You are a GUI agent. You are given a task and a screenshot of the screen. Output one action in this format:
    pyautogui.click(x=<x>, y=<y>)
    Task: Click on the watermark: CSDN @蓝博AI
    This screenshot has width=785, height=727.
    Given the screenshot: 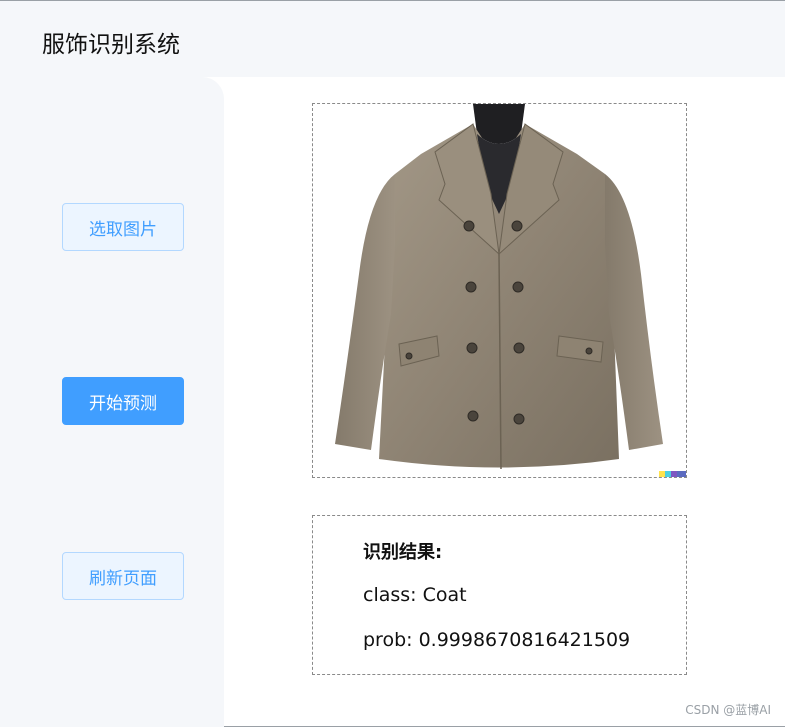 What is the action you would take?
    pyautogui.click(x=728, y=710)
    